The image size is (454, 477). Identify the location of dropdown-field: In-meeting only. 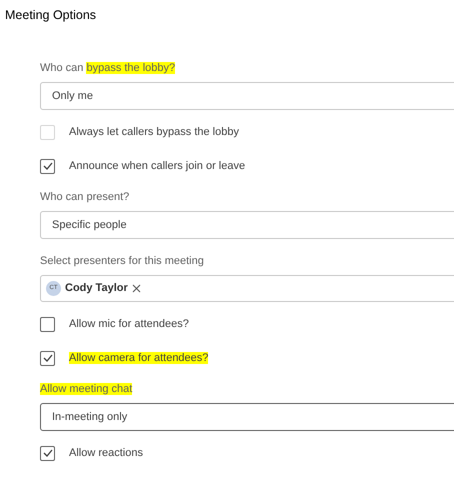
(247, 417).